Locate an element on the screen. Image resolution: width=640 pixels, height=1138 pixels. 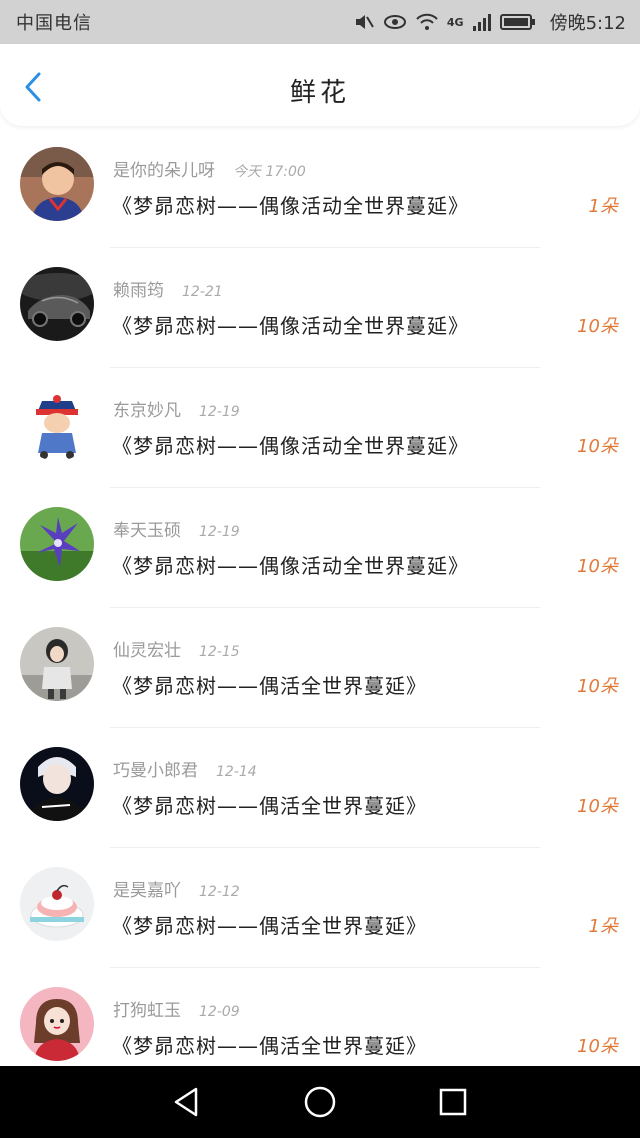
list-item: 是昊嘉吖 12-12 《梦昴恋树——偶活全世界蔓延》 1朵 is located at coordinates (320, 908).